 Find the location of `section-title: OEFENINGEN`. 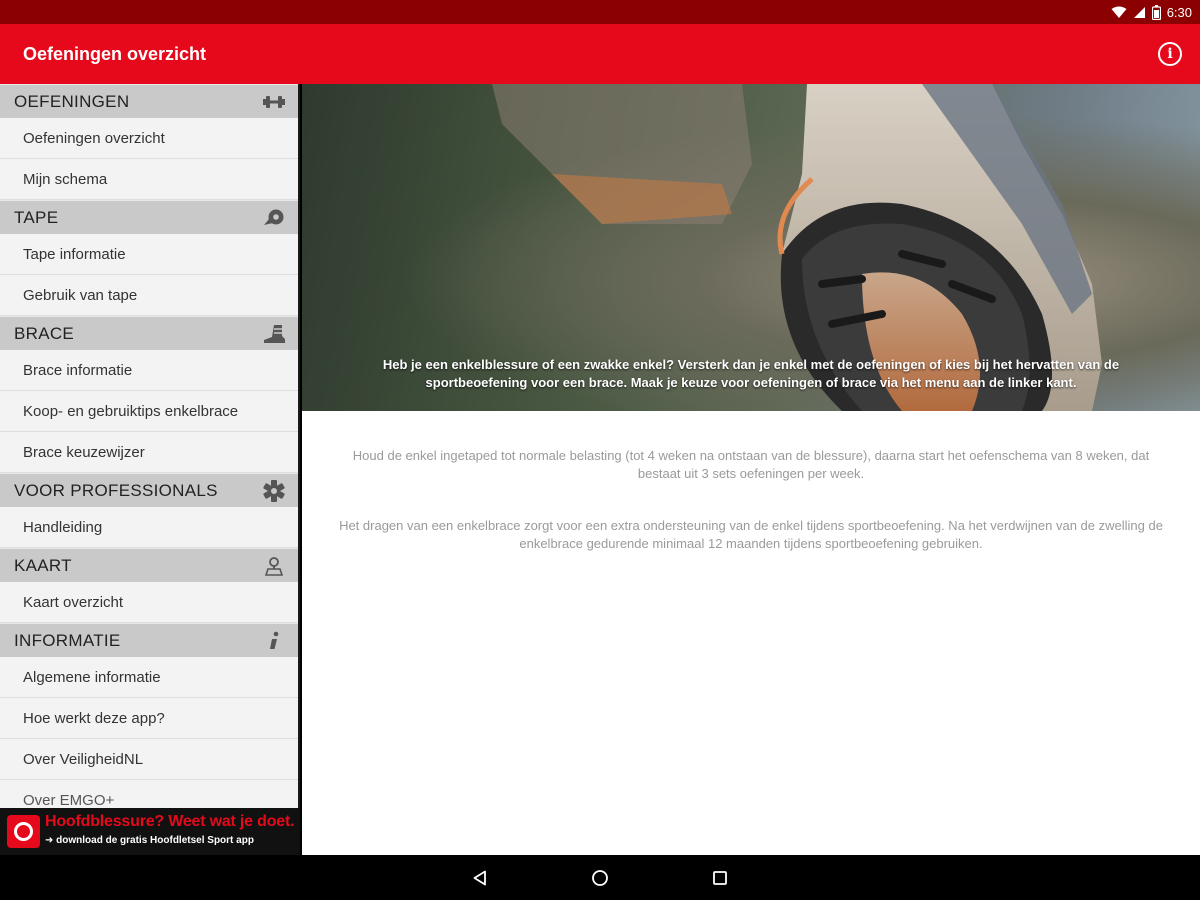

section-title: OEFENINGEN is located at coordinates (72, 101).